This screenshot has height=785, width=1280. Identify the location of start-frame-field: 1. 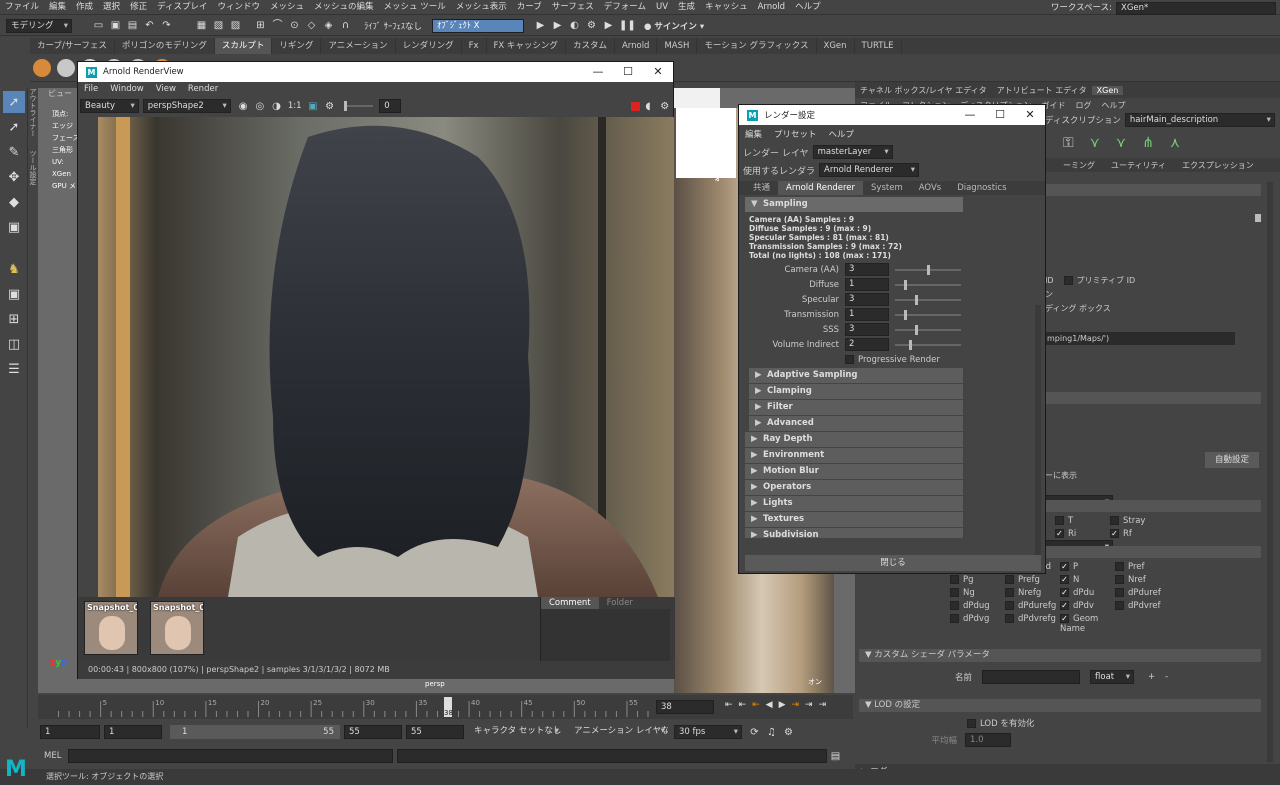
(70, 732).